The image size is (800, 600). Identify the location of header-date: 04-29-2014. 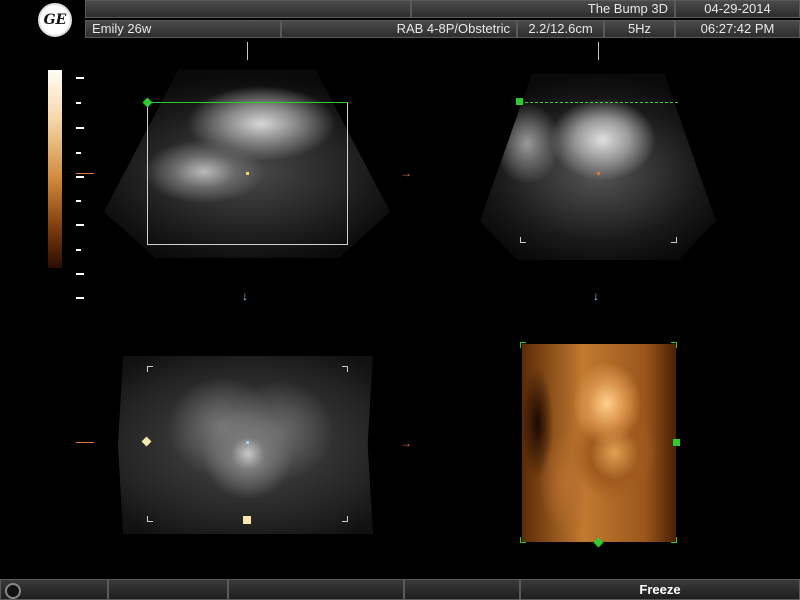
(737, 9).